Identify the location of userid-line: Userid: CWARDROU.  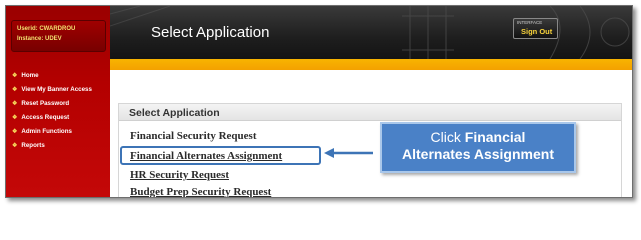
(46, 29).